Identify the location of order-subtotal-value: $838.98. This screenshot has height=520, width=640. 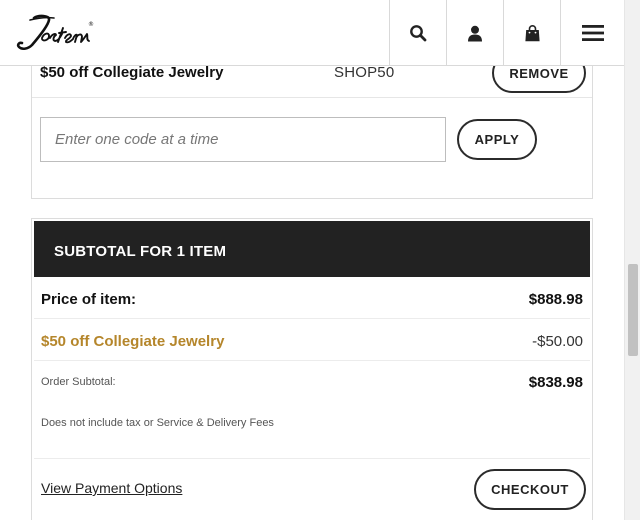
(555, 382).